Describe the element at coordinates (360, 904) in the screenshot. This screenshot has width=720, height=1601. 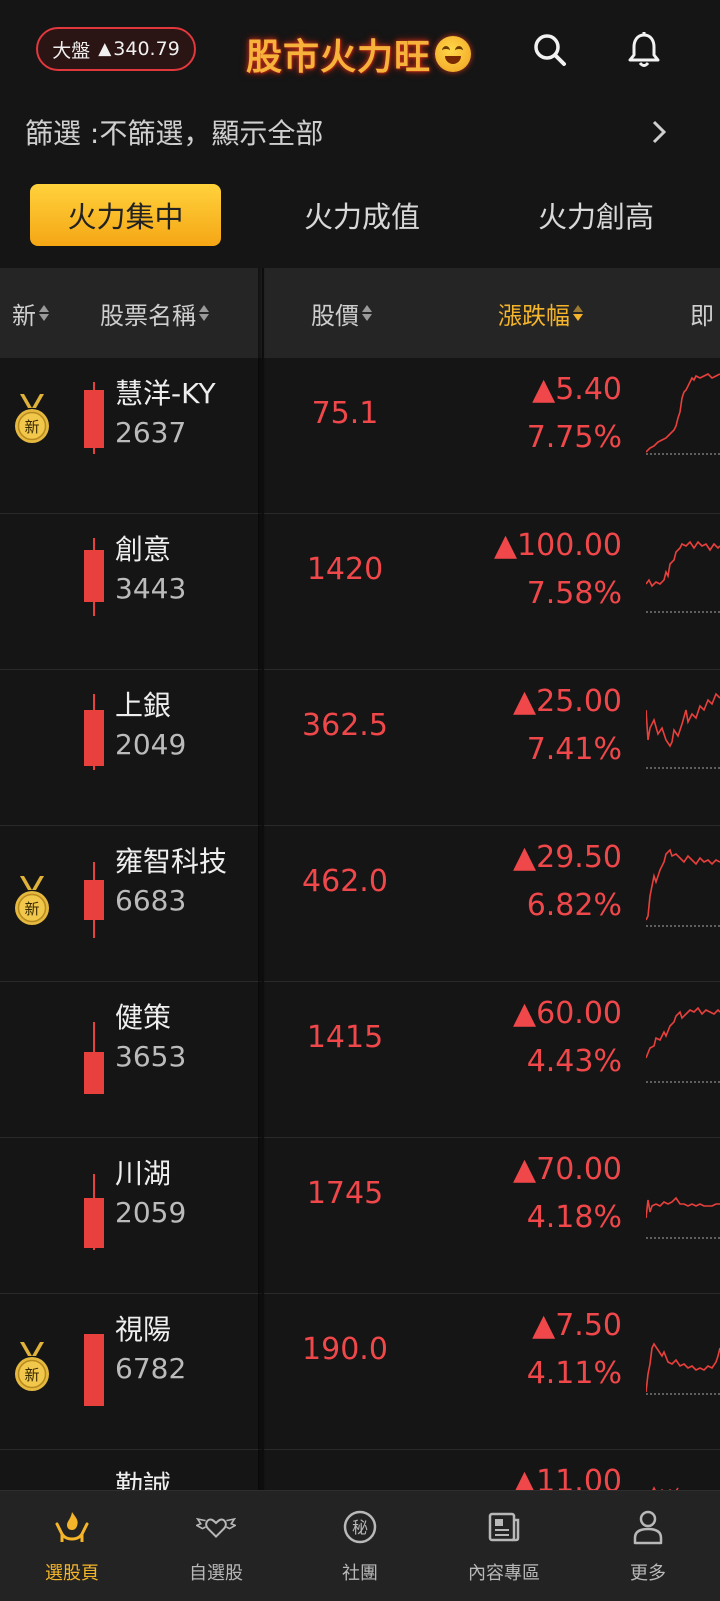
I see `table-row: 新 雍智科技 6683 462.0 ▲29.50 6.82%` at that location.